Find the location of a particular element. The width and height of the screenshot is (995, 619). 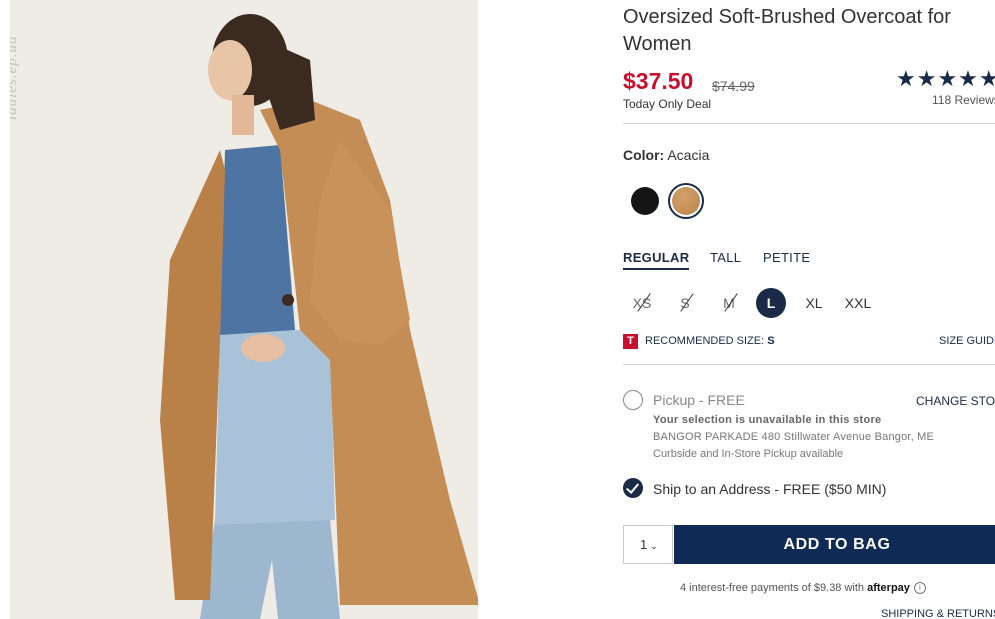

pickup-label: Pickup - FREE is located at coordinates (699, 400).